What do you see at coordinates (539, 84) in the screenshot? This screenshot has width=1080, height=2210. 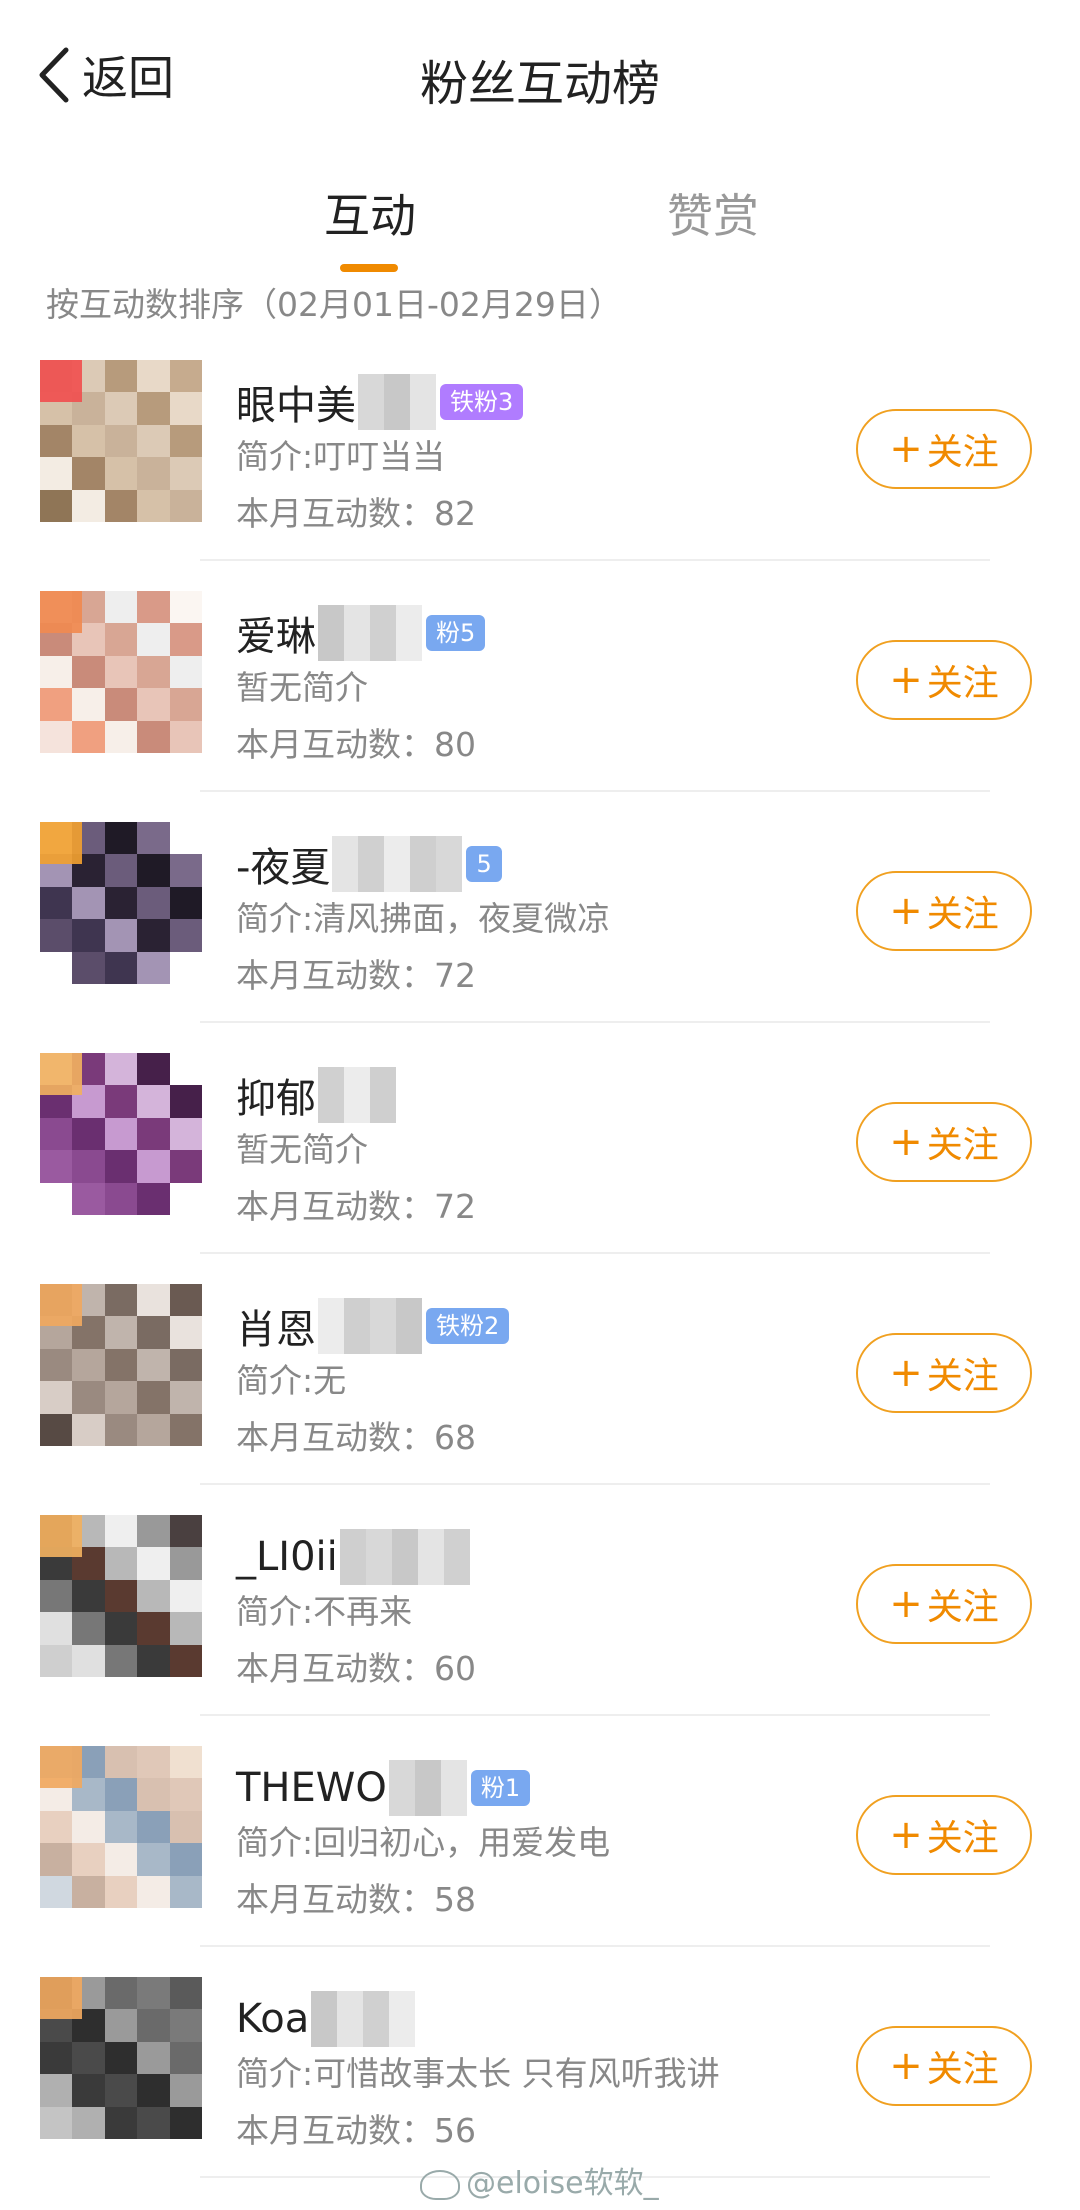 I see `page-title: 粉丝互动榜` at bounding box center [539, 84].